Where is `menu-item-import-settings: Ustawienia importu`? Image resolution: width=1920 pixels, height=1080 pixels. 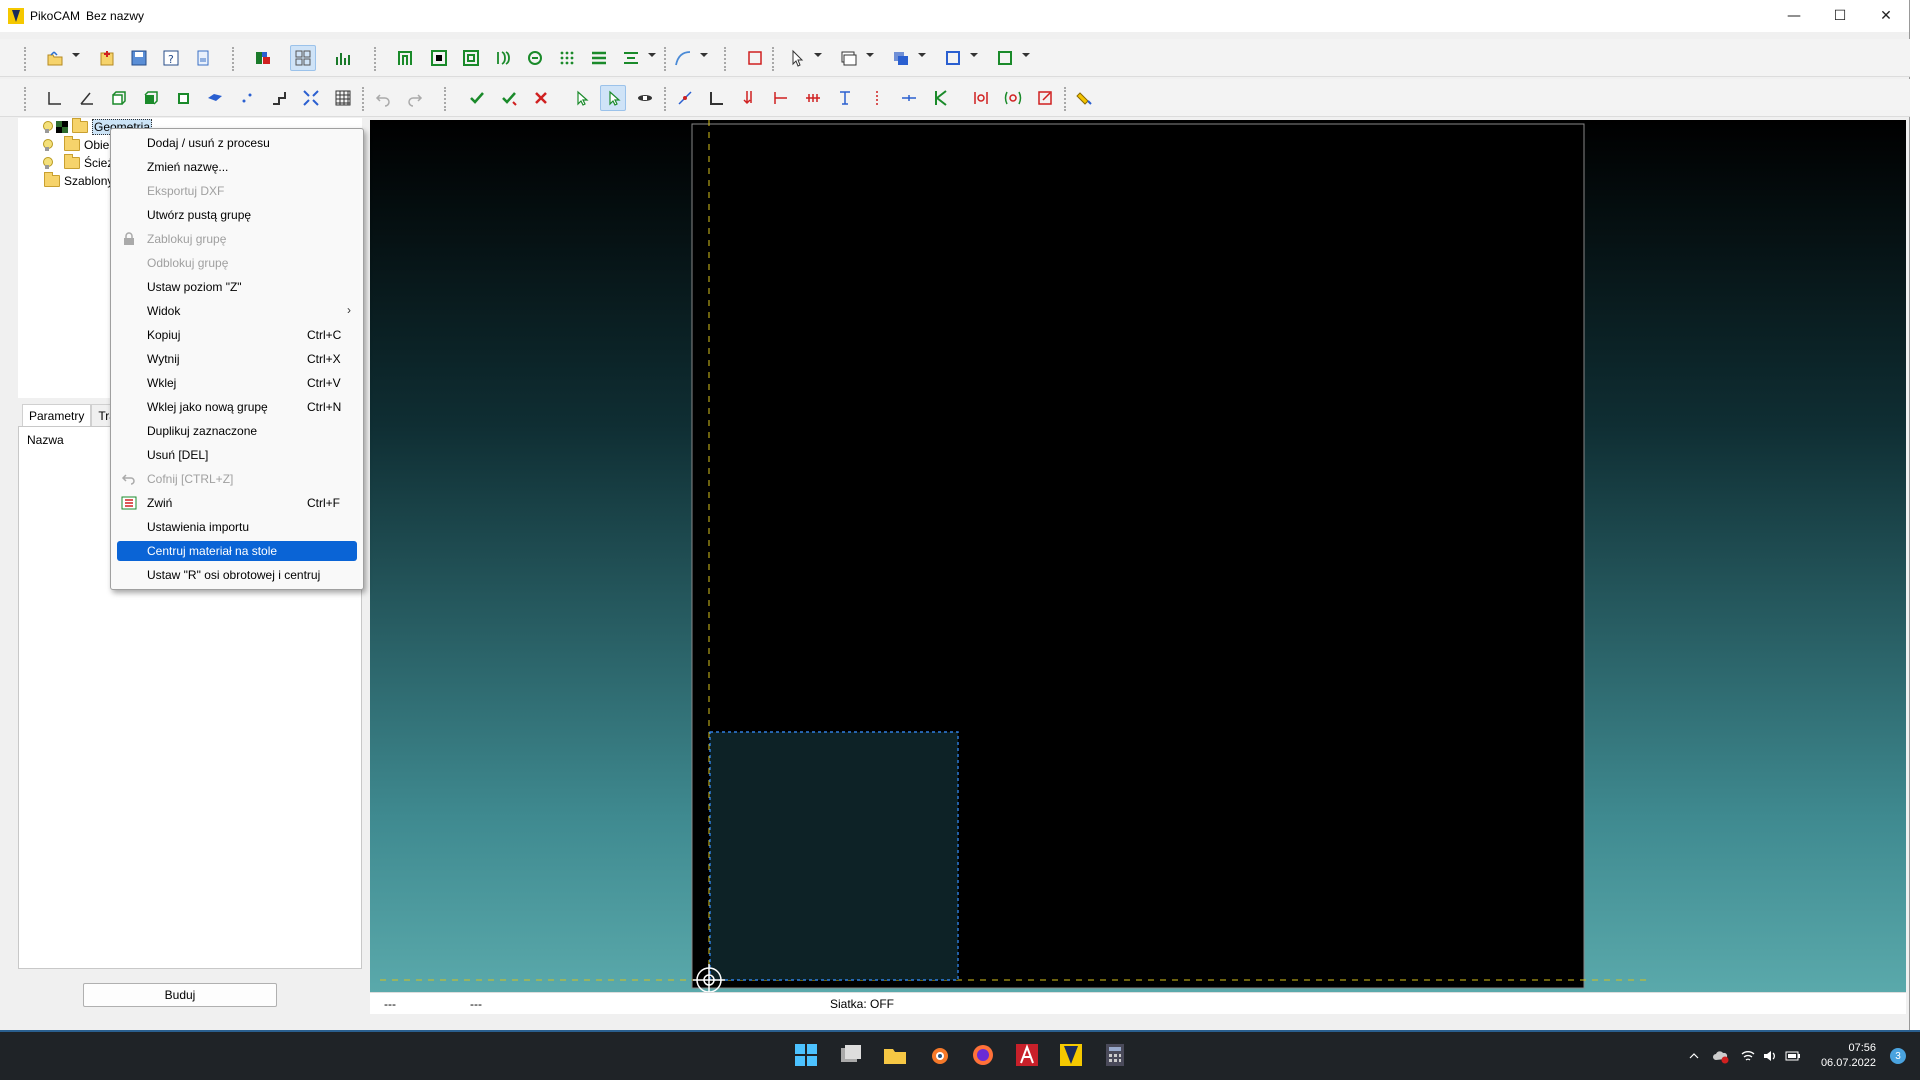
menu-item-import-settings: Ustawienia importu is located at coordinates (237, 527).